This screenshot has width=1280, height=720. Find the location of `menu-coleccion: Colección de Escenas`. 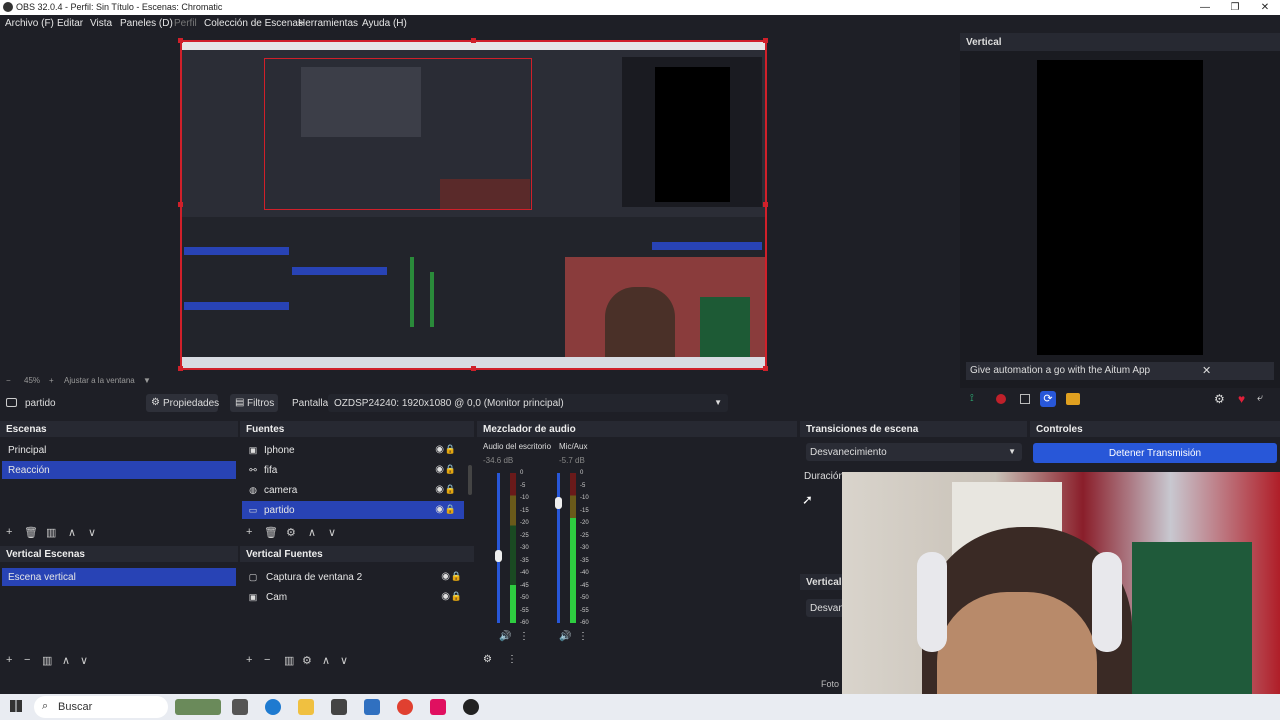

menu-coleccion: Colección de Escenas is located at coordinates (253, 23).